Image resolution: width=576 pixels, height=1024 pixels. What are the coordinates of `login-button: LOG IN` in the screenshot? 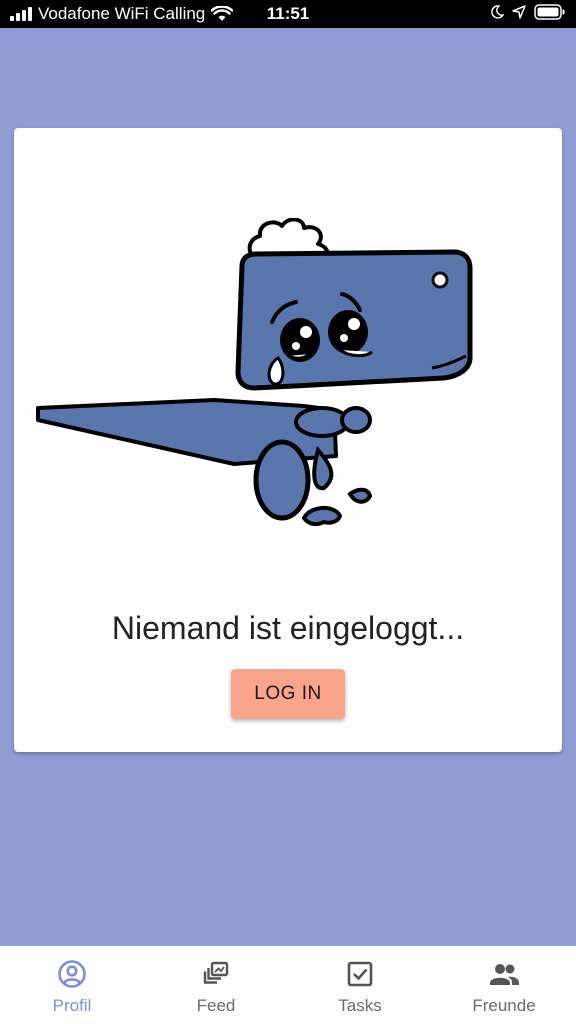 It's located at (288, 694).